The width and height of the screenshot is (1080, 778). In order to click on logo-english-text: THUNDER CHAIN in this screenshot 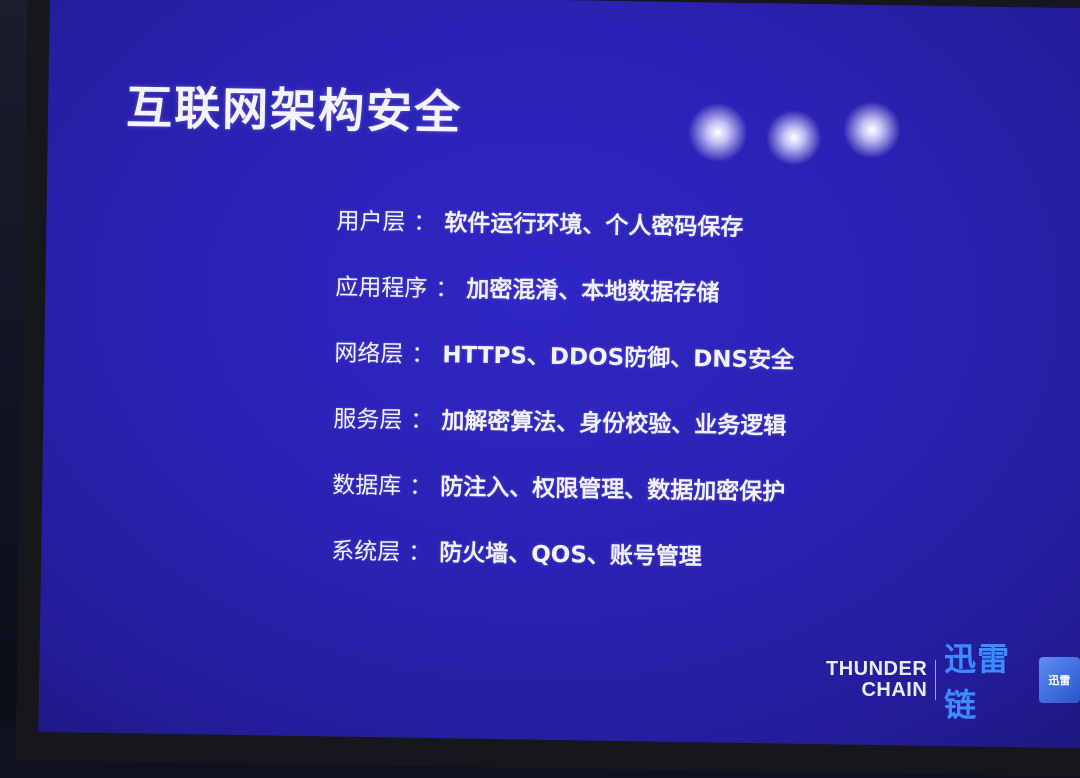, I will do `click(876, 680)`.